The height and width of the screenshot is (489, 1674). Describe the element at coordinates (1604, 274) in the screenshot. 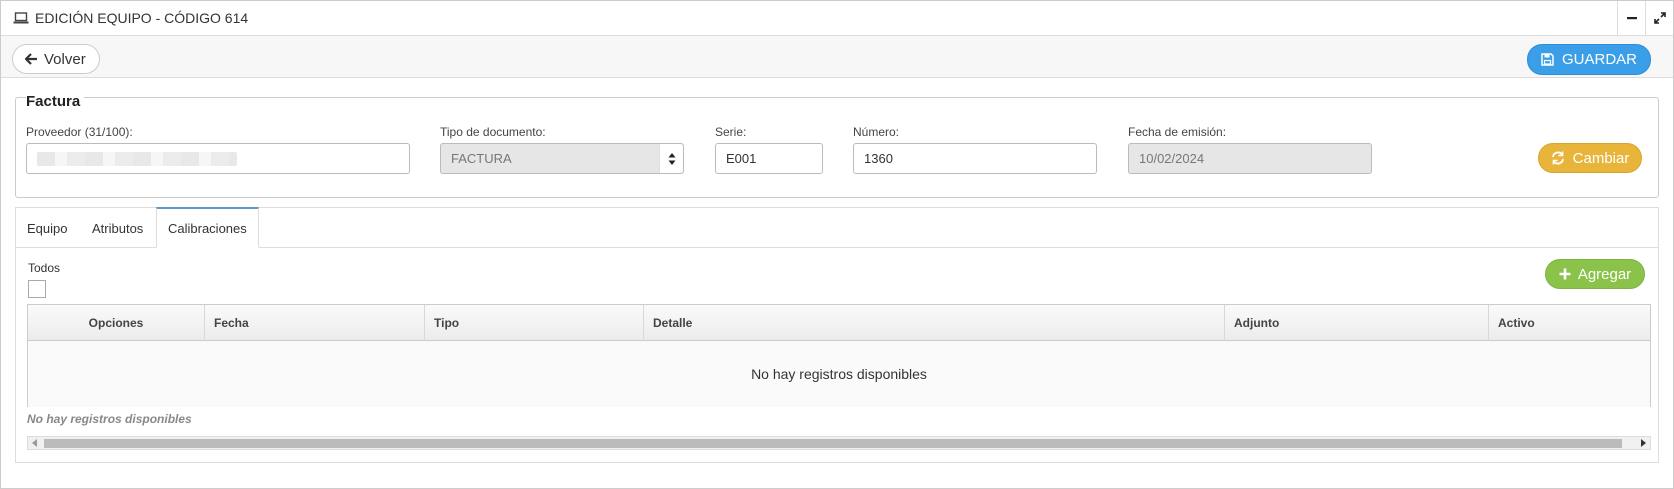

I see `agregar-button-label: Agregar` at that location.